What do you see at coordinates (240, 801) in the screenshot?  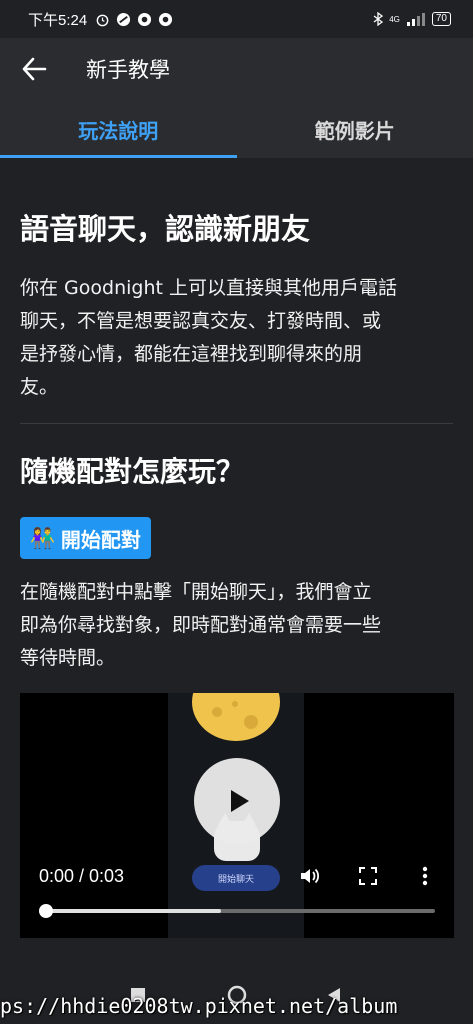 I see `play-icon` at bounding box center [240, 801].